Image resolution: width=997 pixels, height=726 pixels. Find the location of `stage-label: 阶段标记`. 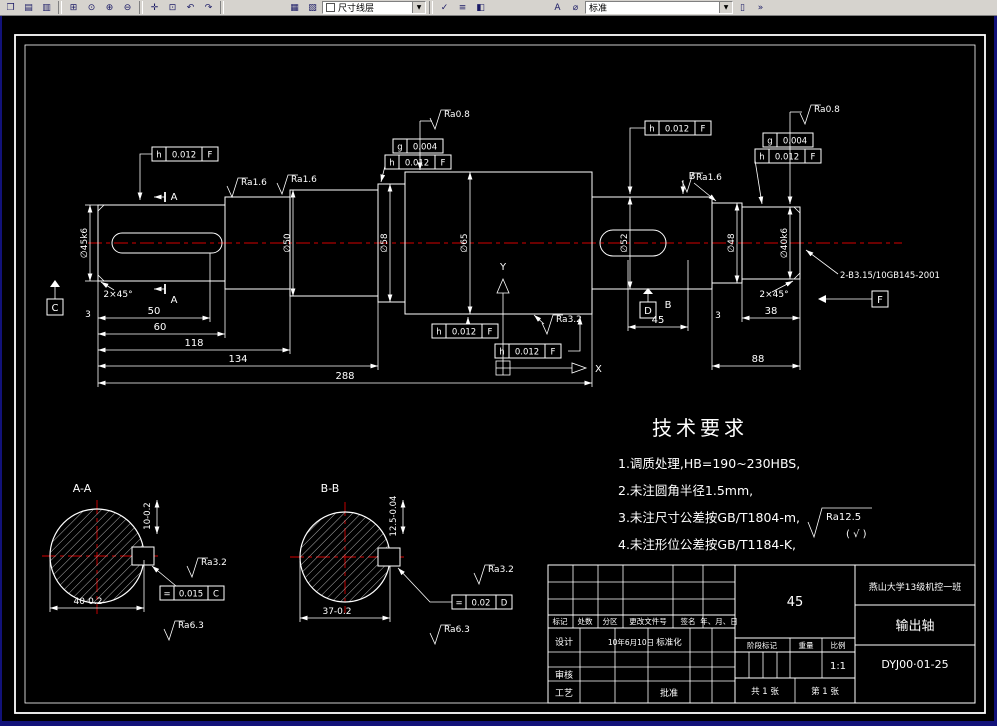

stage-label: 阶段标记 is located at coordinates (762, 645).